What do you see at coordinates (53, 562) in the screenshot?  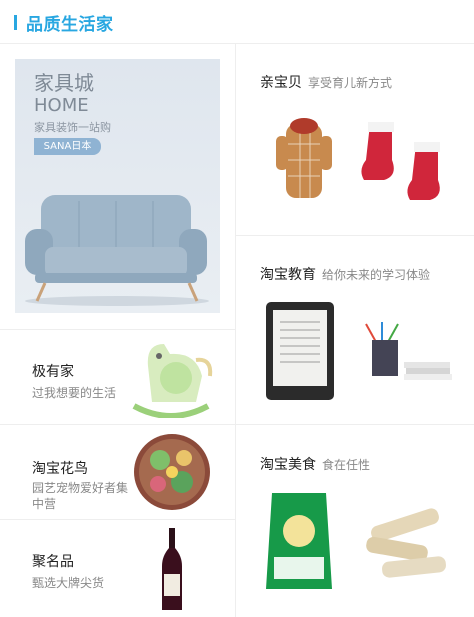 I see `card-title: 聚名品` at bounding box center [53, 562].